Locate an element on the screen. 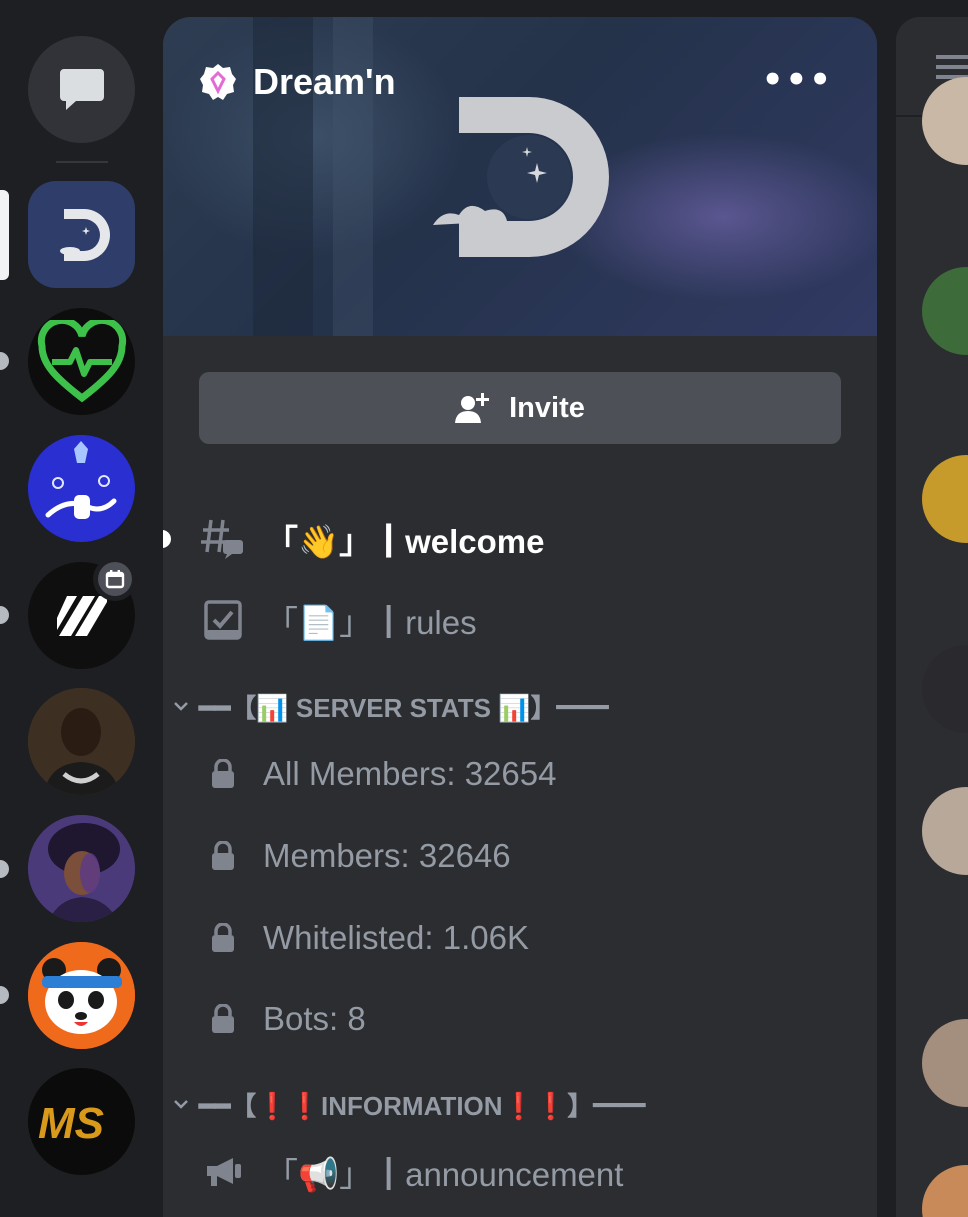  channel-members: Members: 32646 is located at coordinates (520, 856).